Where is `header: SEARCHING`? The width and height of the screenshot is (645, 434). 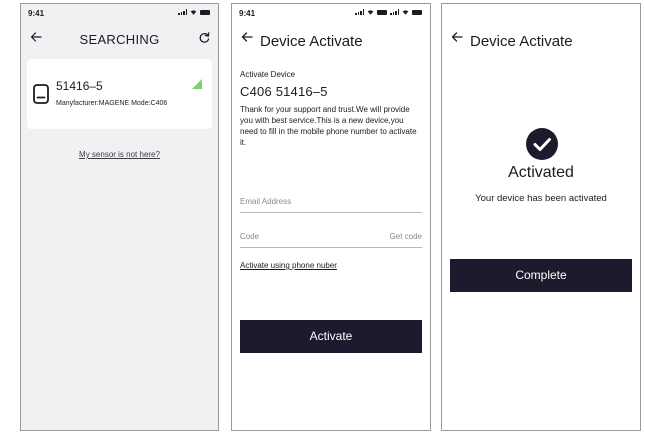
header: SEARCHING is located at coordinates (119, 38).